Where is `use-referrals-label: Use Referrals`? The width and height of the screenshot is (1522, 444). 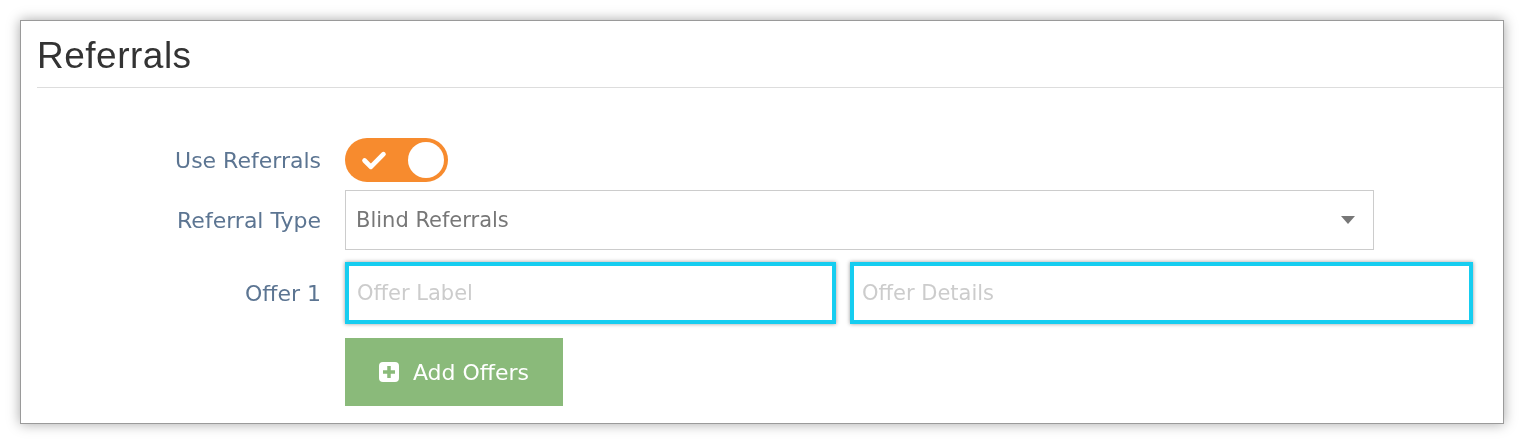
use-referrals-label: Use Referrals is located at coordinates (248, 160).